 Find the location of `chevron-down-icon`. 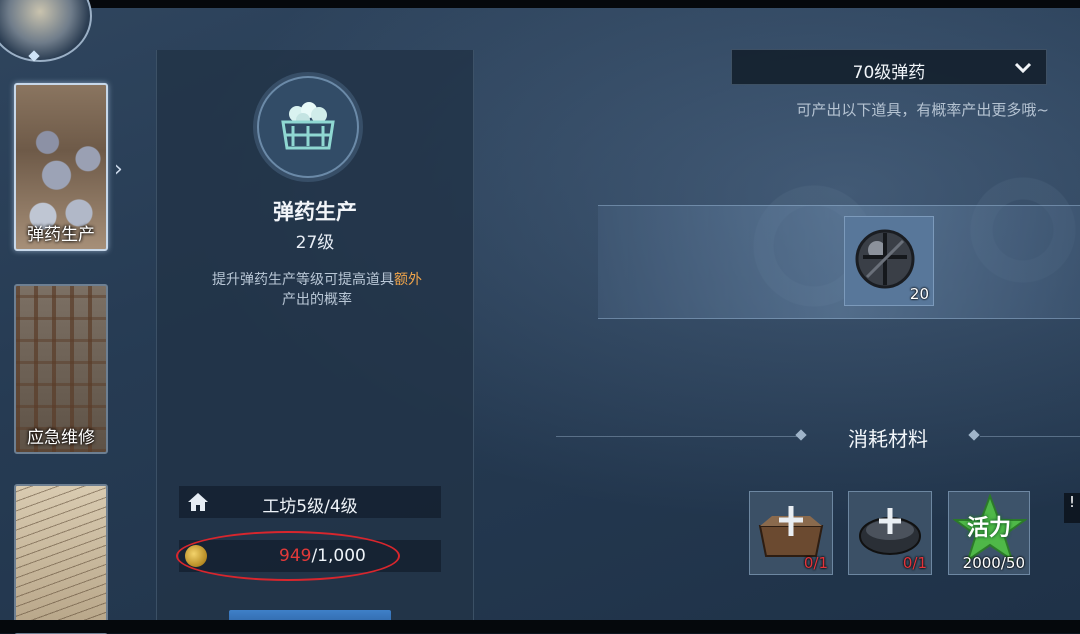

chevron-down-icon is located at coordinates (1023, 68).